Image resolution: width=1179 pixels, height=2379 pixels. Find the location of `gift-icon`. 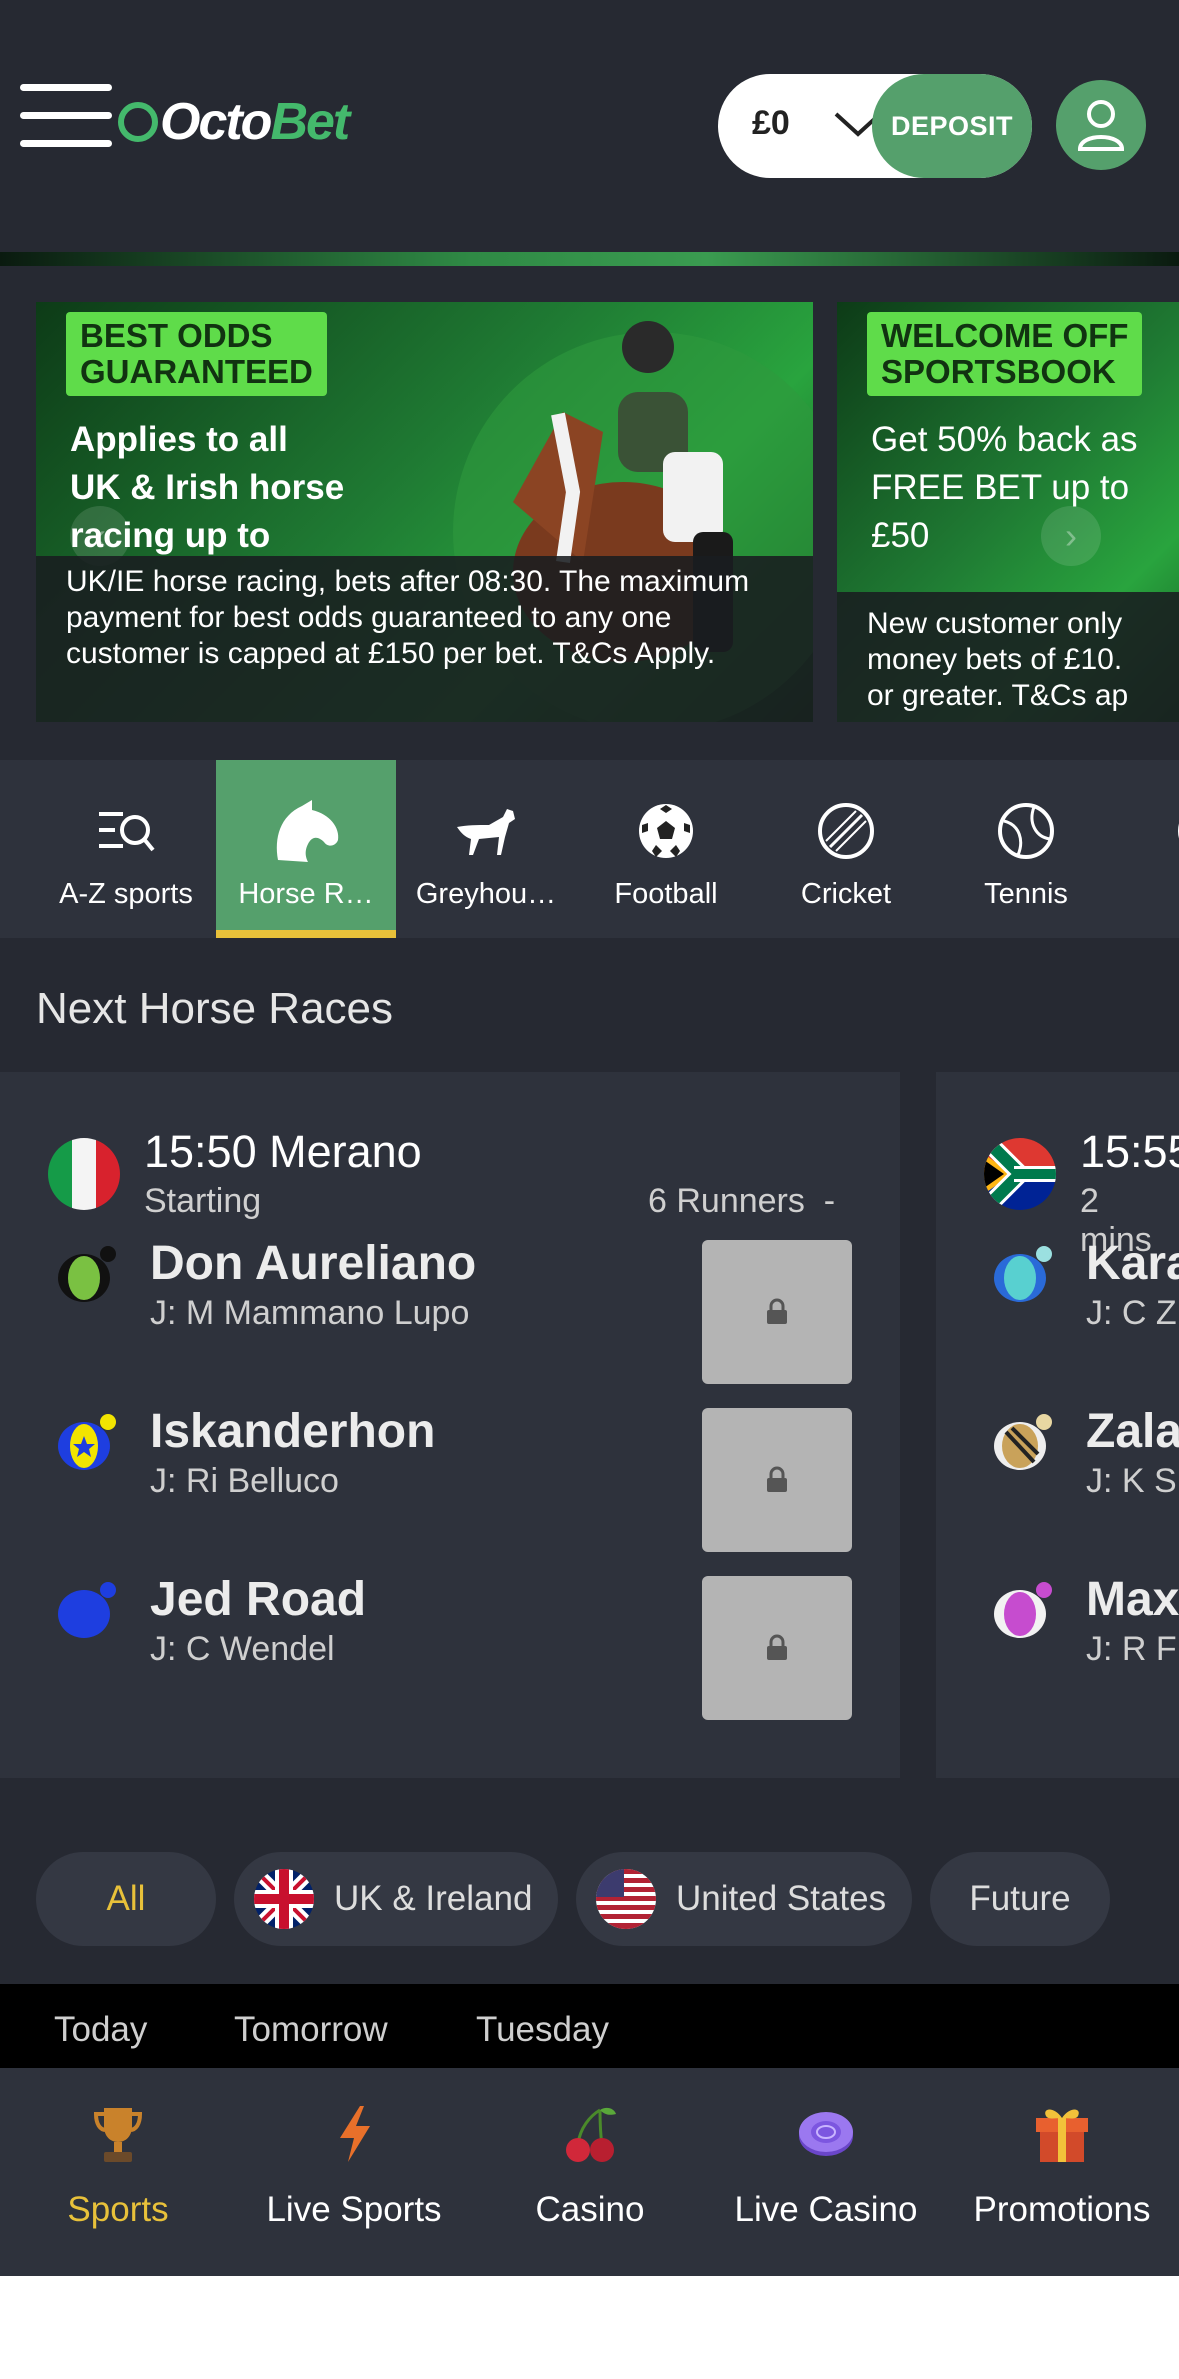

gift-icon is located at coordinates (1062, 2134).